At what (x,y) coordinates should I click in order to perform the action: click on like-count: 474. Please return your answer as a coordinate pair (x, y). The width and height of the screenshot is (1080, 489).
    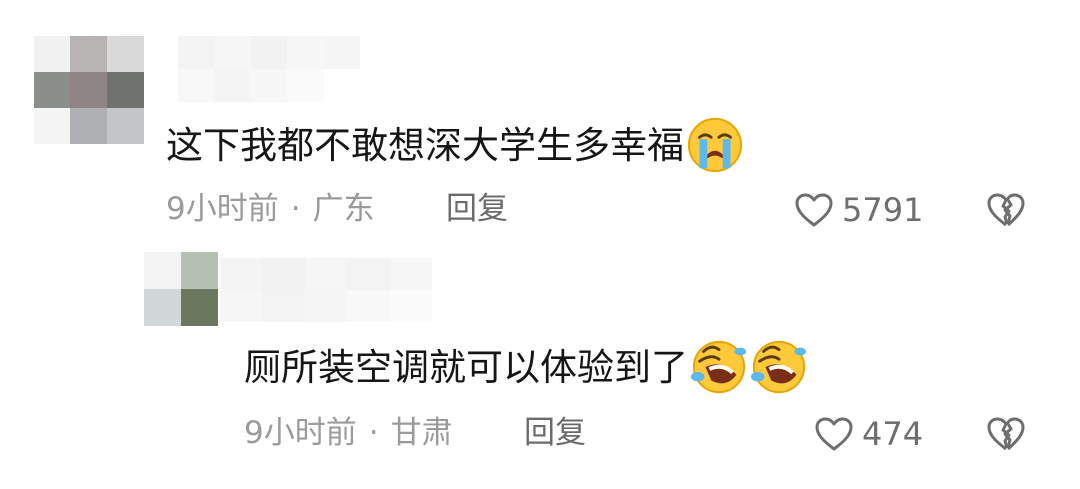
    Looking at the image, I should click on (893, 434).